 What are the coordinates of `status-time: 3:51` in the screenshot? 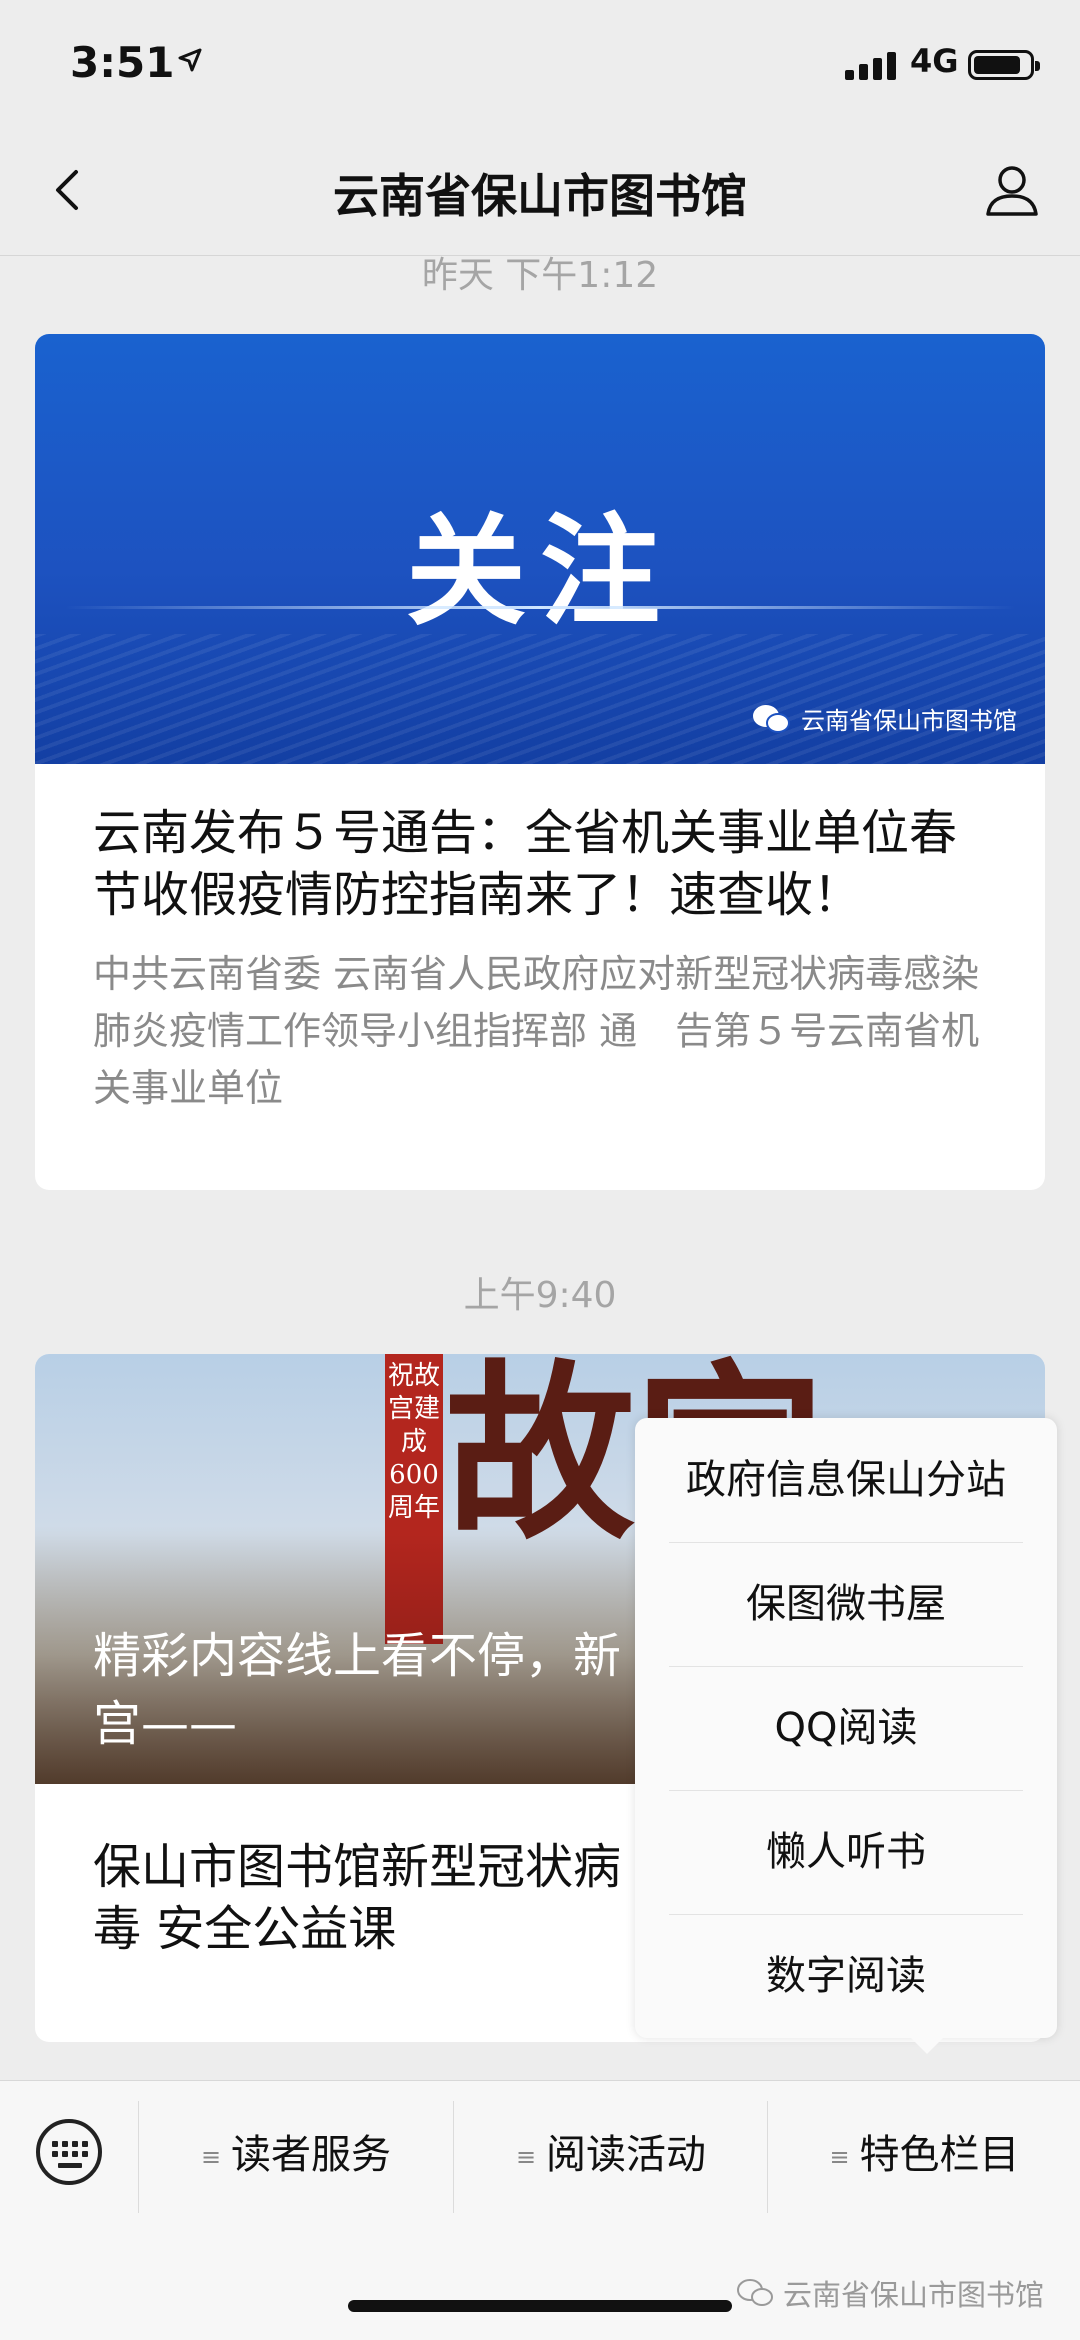 It's located at (122, 62).